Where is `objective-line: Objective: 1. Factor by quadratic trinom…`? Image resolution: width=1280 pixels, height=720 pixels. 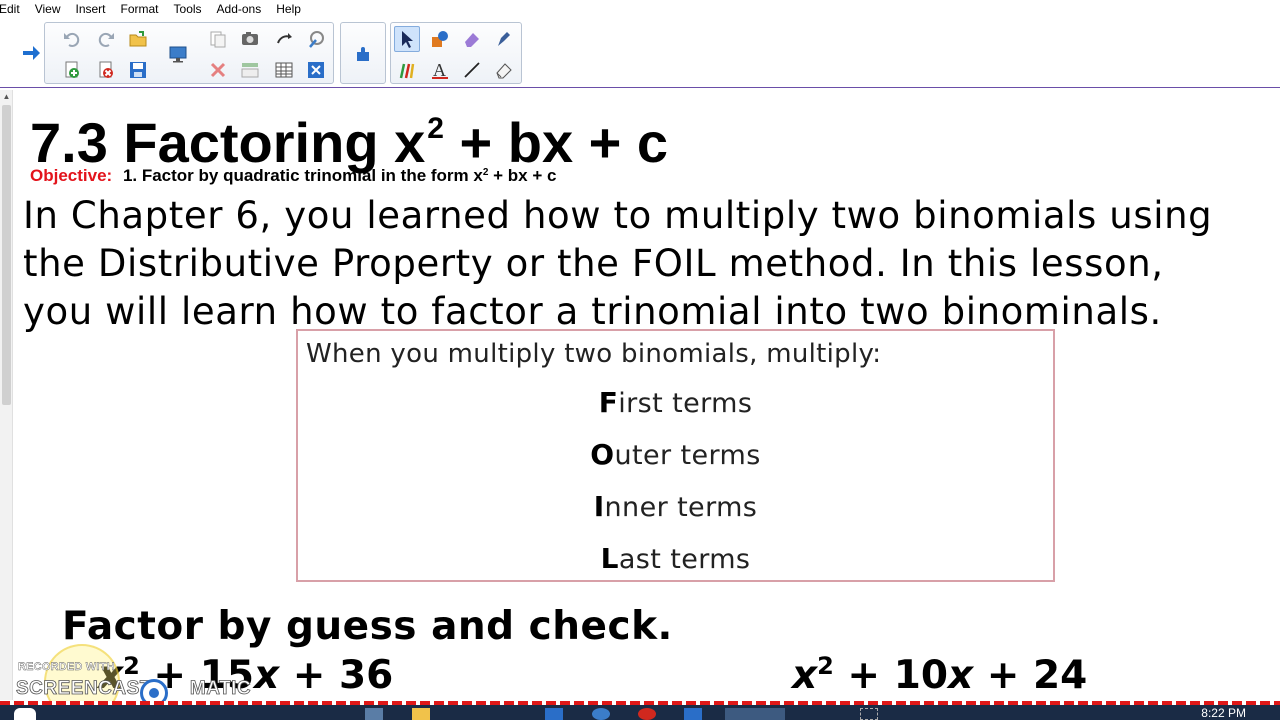
objective-line: Objective: 1. Factor by quadratic trinom… is located at coordinates (293, 174).